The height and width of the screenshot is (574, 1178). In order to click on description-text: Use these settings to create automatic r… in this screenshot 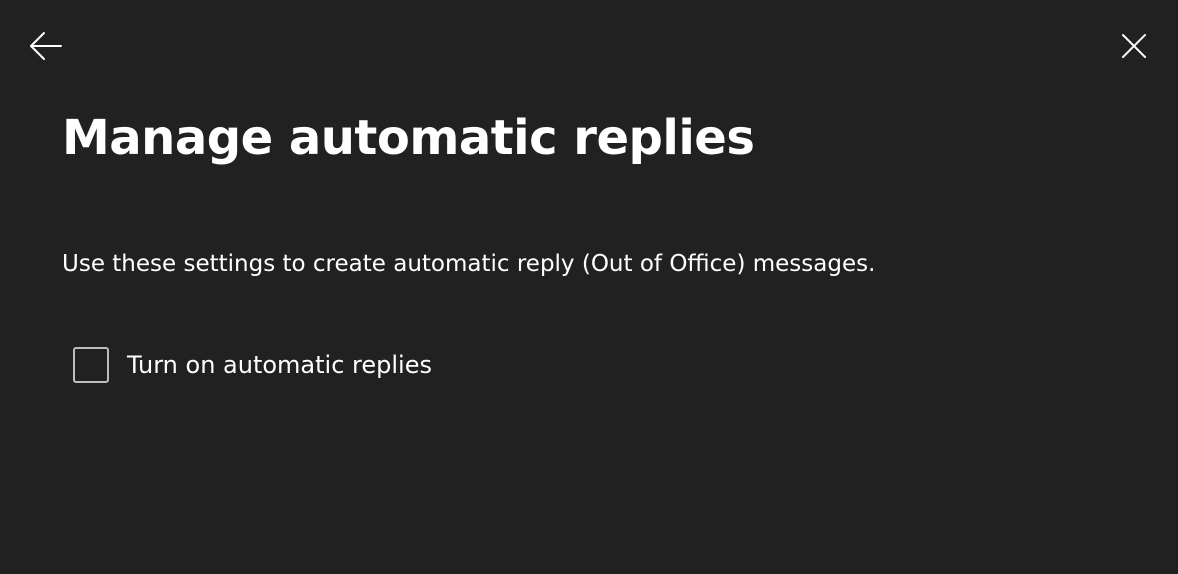, I will do `click(469, 264)`.